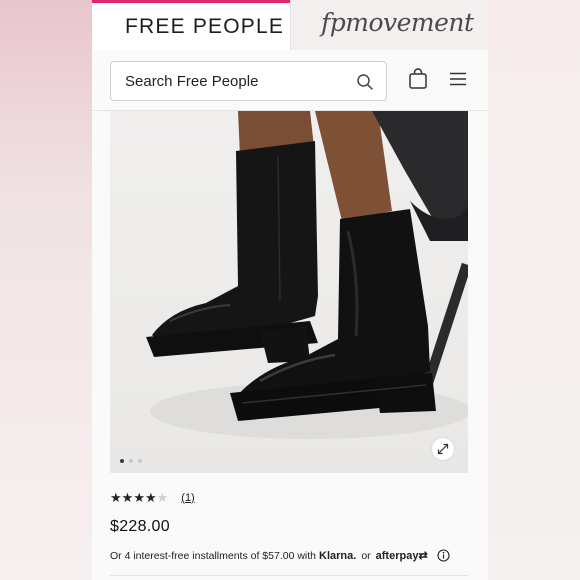  Describe the element at coordinates (458, 79) in the screenshot. I see `hamburger-menu-icon` at that location.